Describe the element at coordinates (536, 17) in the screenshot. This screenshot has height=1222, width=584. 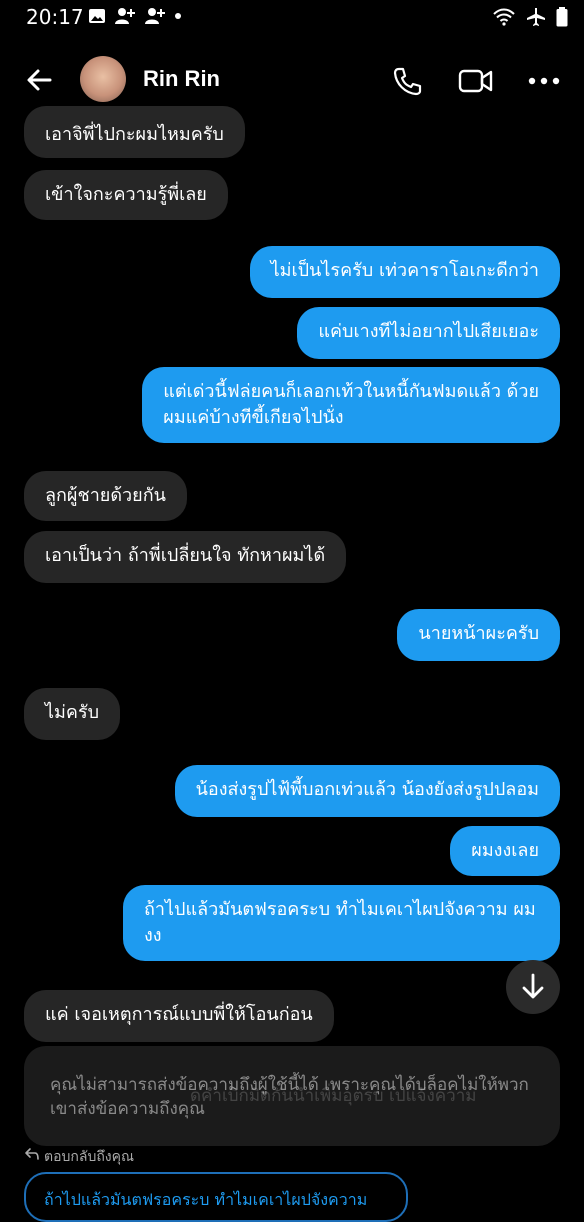
I see `airplane-icon` at that location.